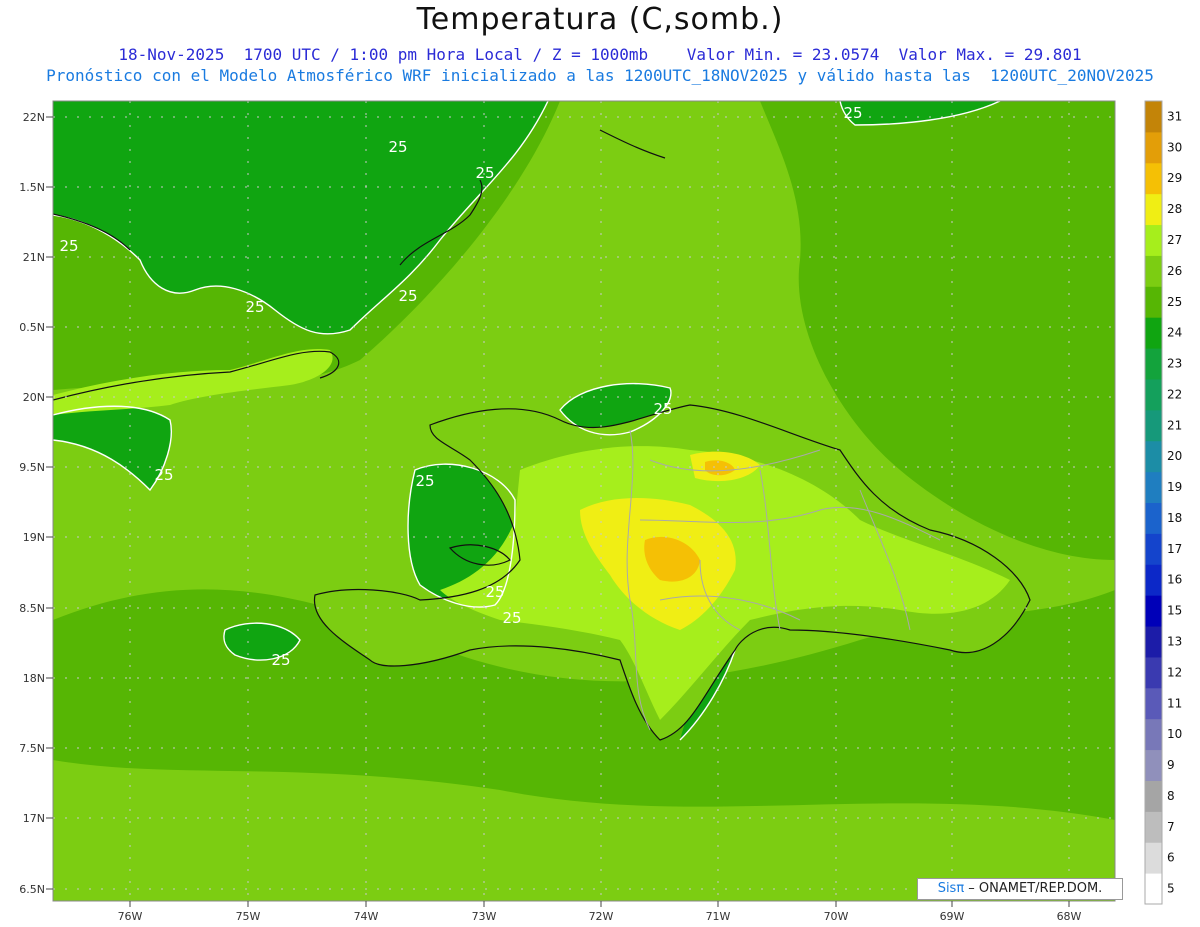 The height and width of the screenshot is (927, 1200). What do you see at coordinates (1174, 116) in the screenshot?
I see `color-scale-label: 31` at bounding box center [1174, 116].